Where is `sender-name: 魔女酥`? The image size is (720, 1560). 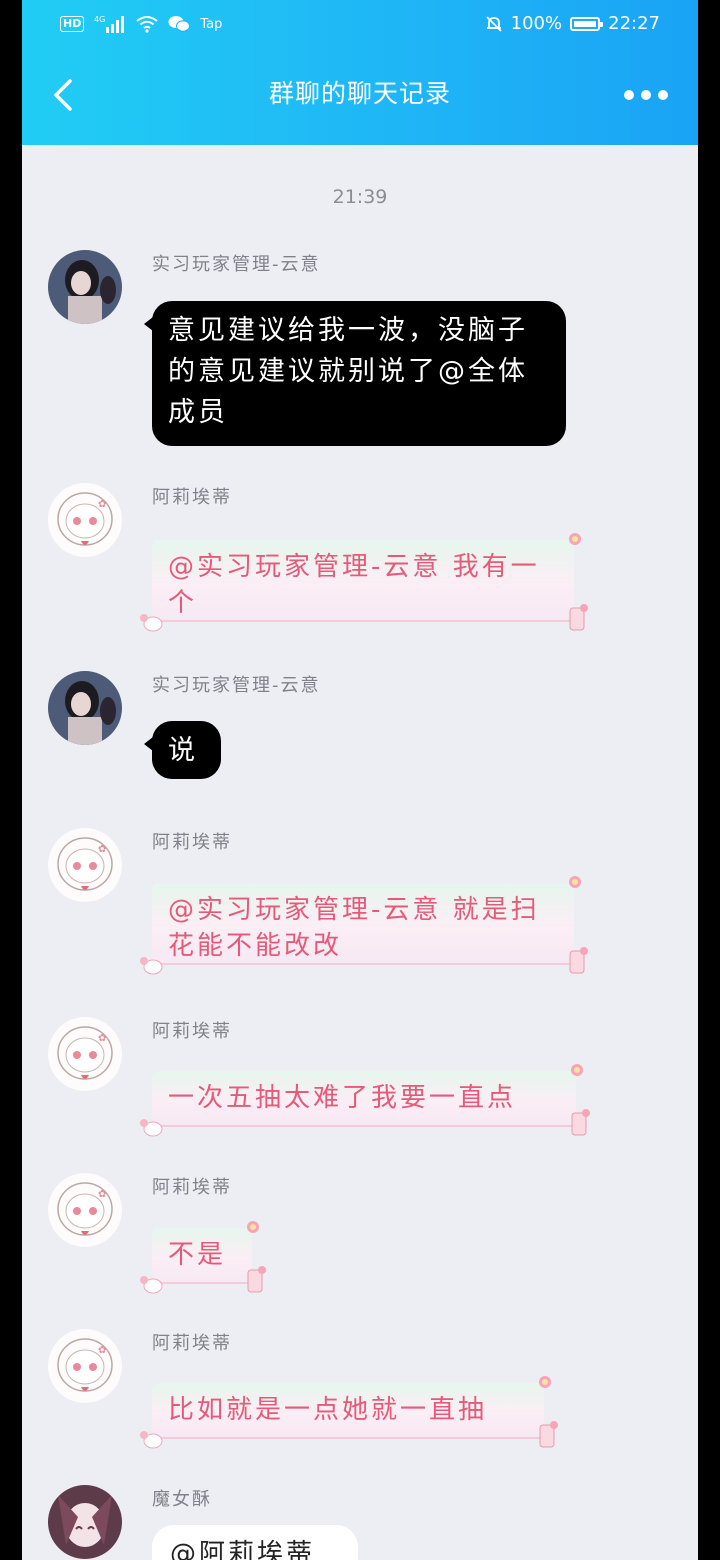
sender-name: 魔女酥 is located at coordinates (182, 1499).